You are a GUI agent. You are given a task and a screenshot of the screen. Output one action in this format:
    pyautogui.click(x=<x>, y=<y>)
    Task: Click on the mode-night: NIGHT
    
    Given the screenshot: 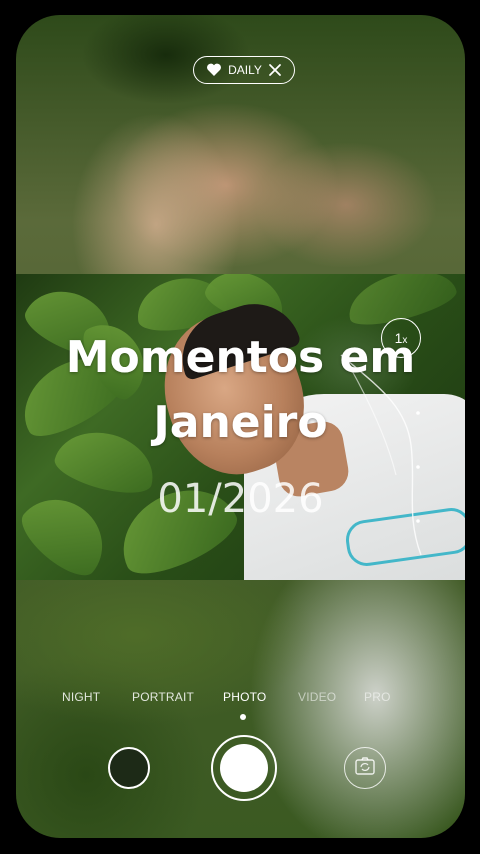 What is the action you would take?
    pyautogui.click(x=81, y=697)
    